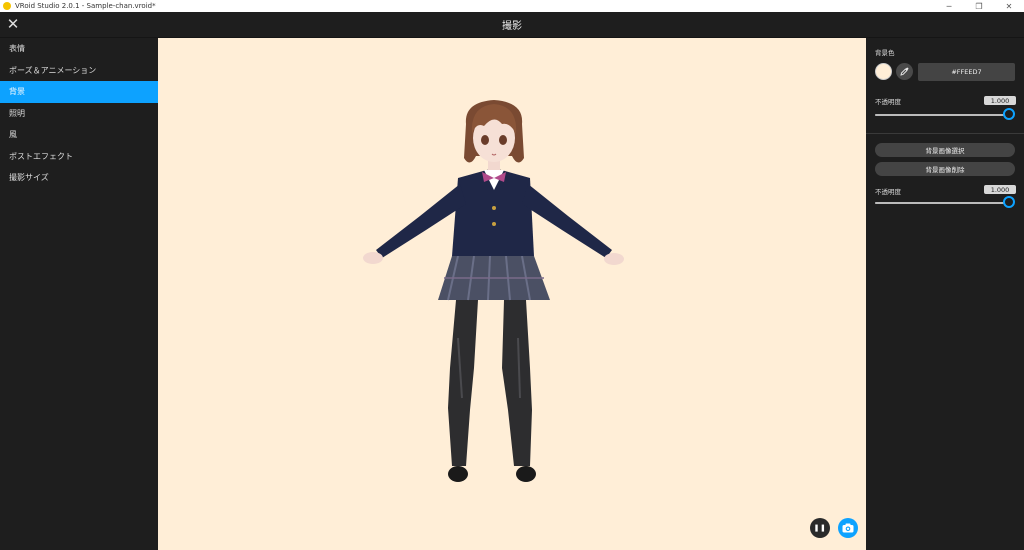 The height and width of the screenshot is (550, 1024). I want to click on page-title: 撮影, so click(512, 26).